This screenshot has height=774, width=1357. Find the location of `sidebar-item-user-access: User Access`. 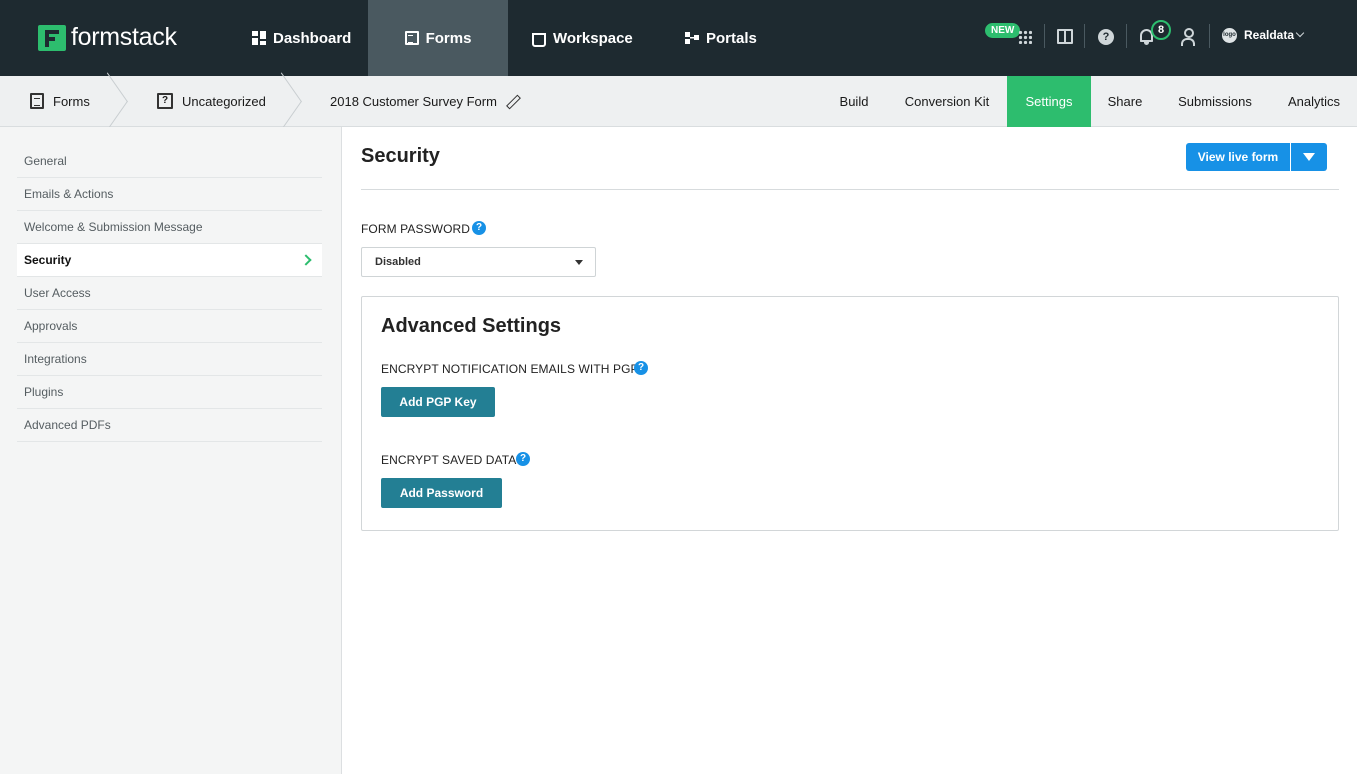

sidebar-item-user-access: User Access is located at coordinates (169, 293).